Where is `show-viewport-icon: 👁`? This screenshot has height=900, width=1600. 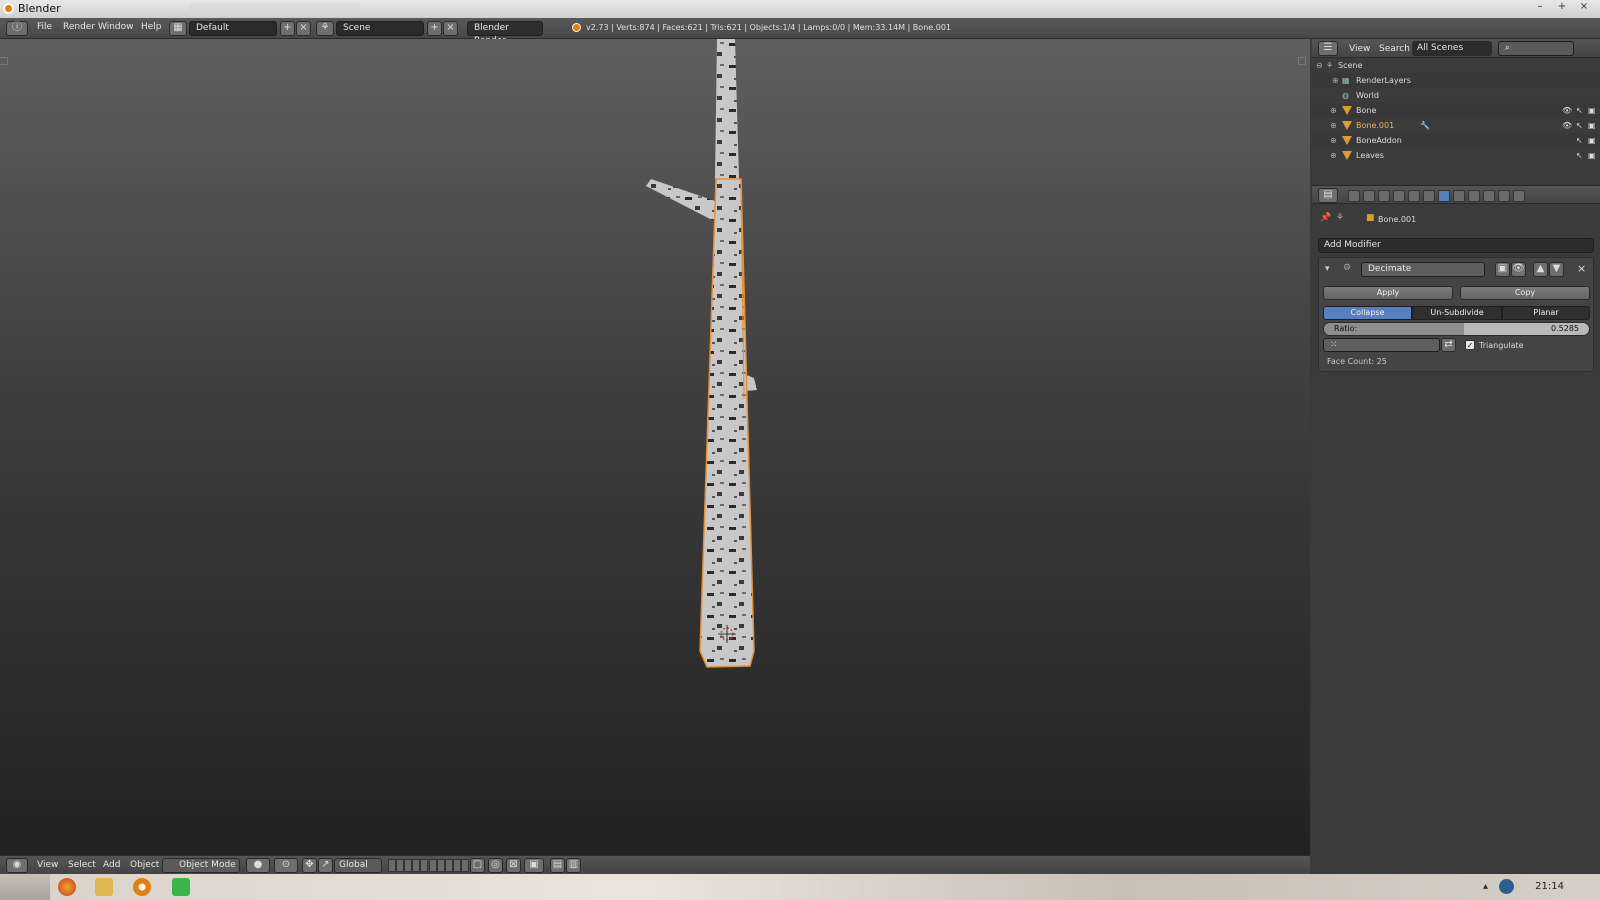
show-viewport-icon: 👁 is located at coordinates (1518, 269).